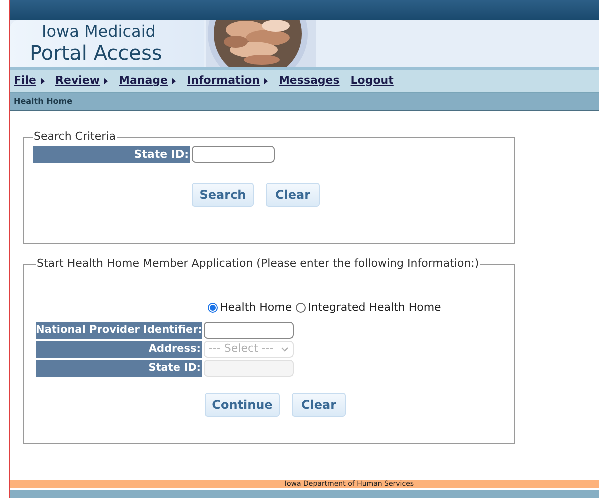 Image resolution: width=599 pixels, height=498 pixels. What do you see at coordinates (43, 102) in the screenshot?
I see `breadcrumb: Health Home` at bounding box center [43, 102].